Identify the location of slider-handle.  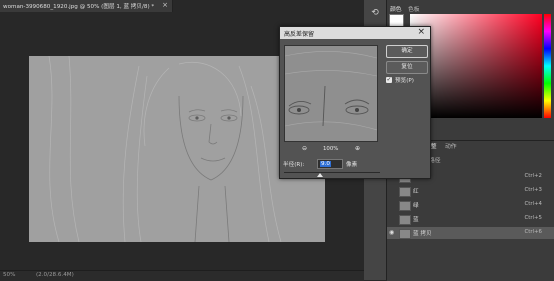
(320, 175).